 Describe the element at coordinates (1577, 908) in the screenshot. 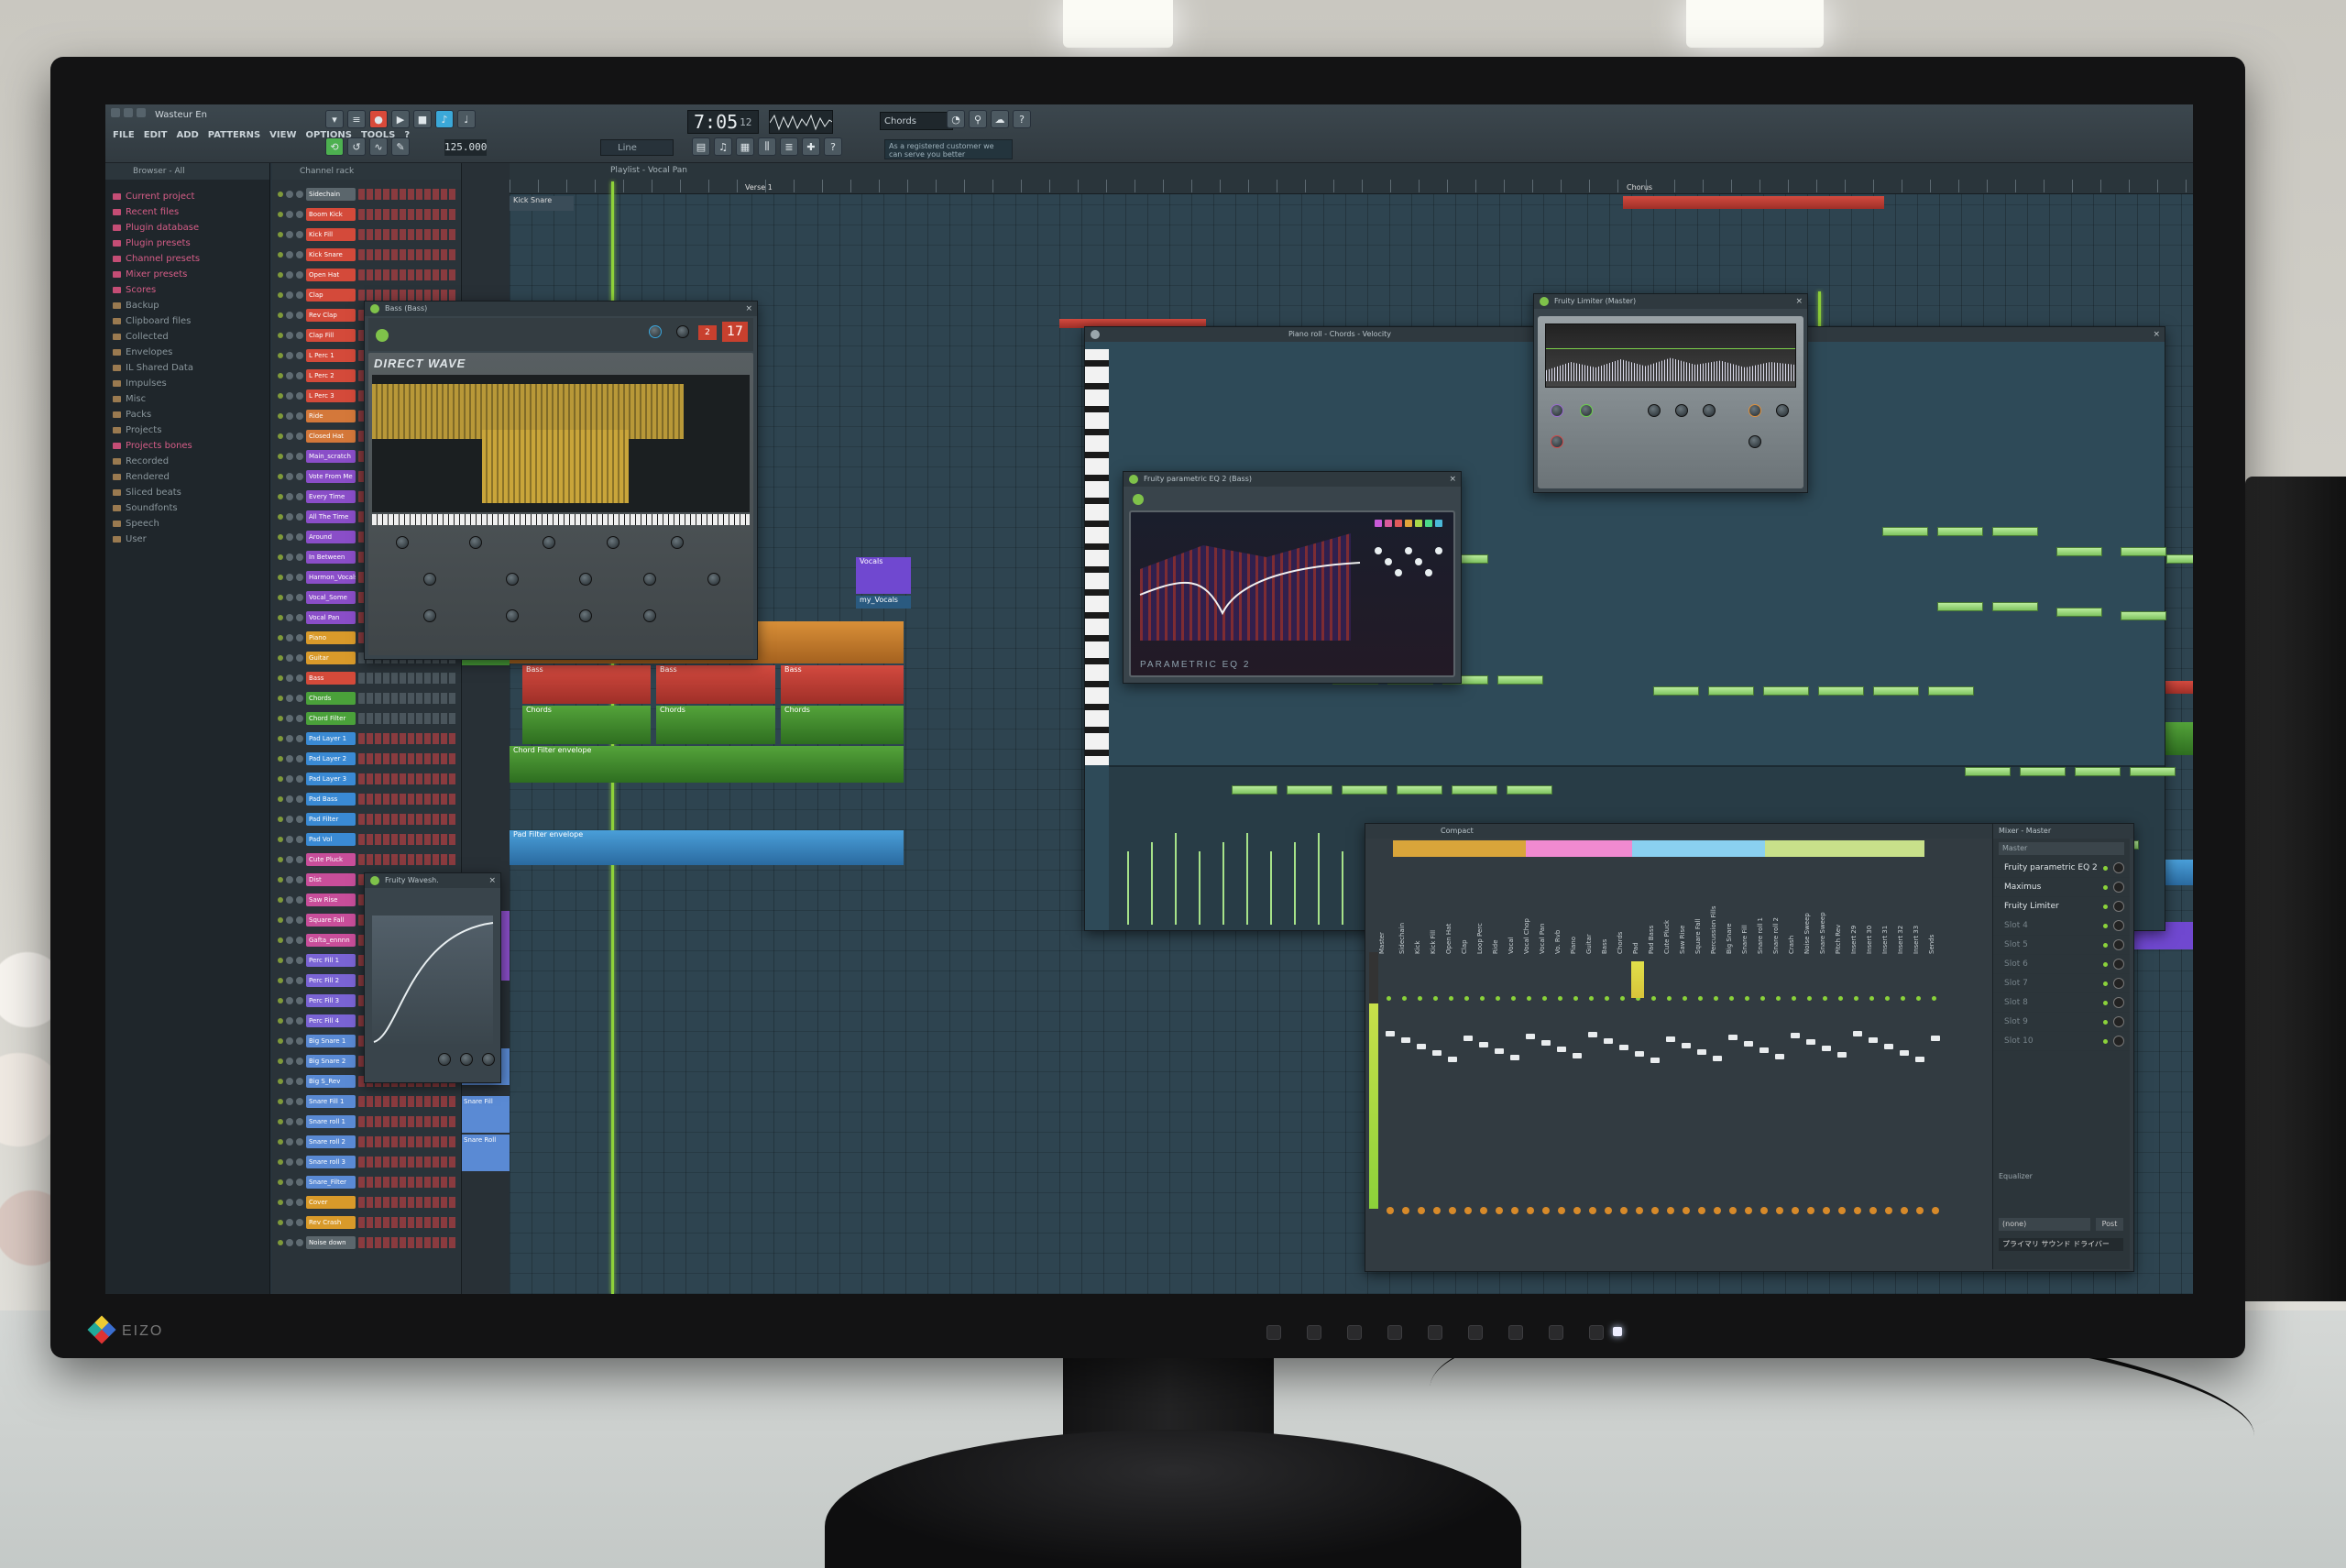

I see `mixer-strip-label: Piano` at that location.